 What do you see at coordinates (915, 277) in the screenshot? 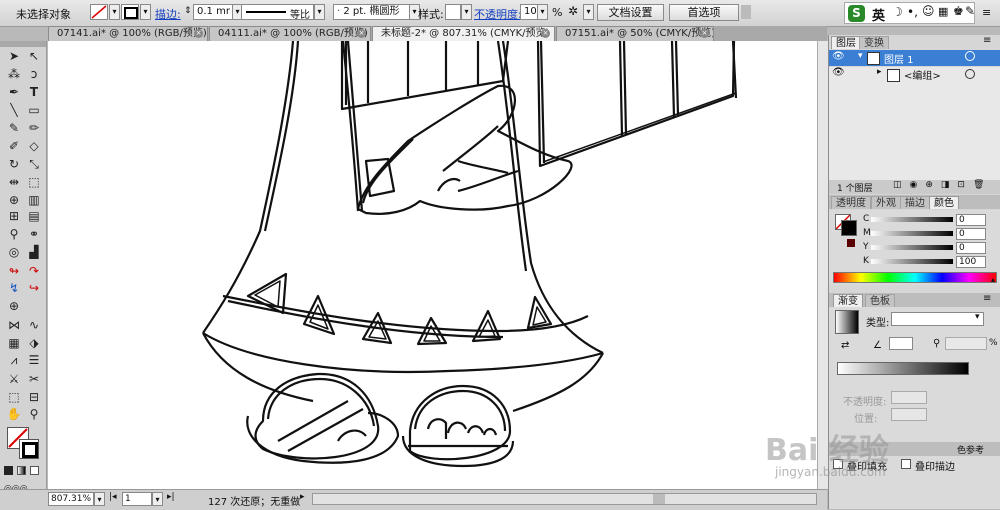
I see `color-spectrum` at bounding box center [915, 277].